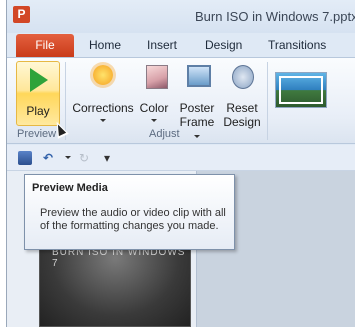  I want to click on customize-toolbar-icon: ▾, so click(107, 158).